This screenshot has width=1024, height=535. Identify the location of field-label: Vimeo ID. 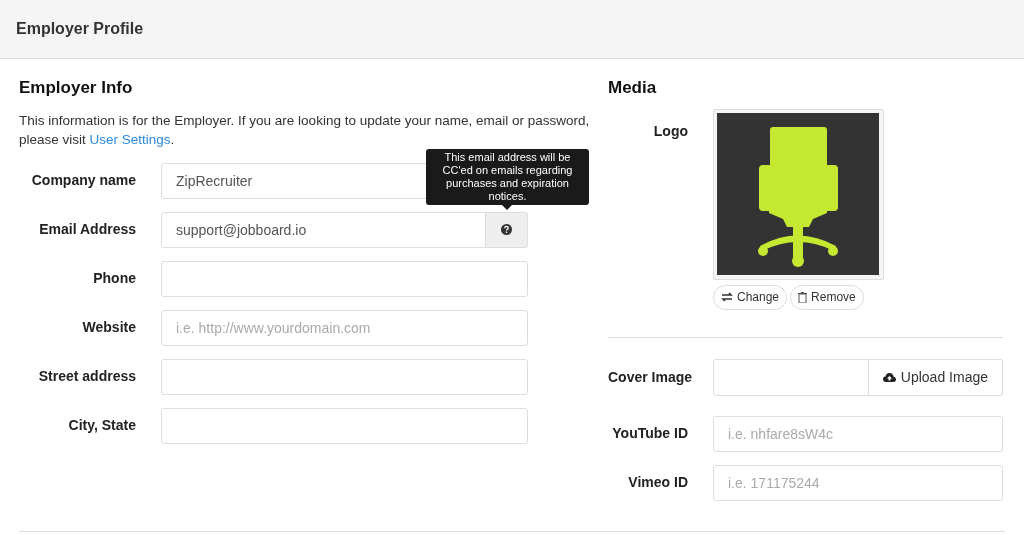
(658, 482).